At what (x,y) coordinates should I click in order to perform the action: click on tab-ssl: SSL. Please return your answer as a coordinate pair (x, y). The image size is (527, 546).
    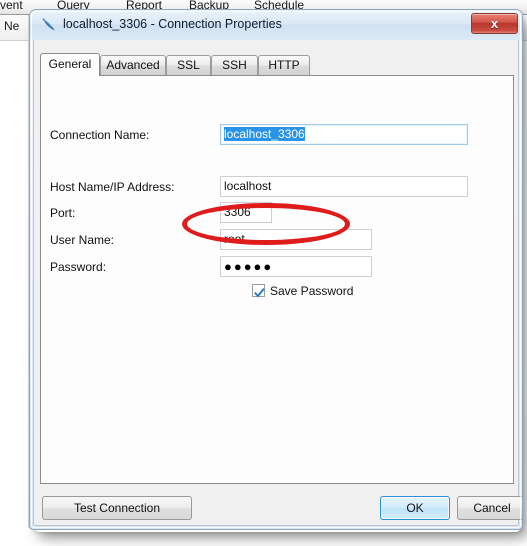
    Looking at the image, I should click on (188, 65).